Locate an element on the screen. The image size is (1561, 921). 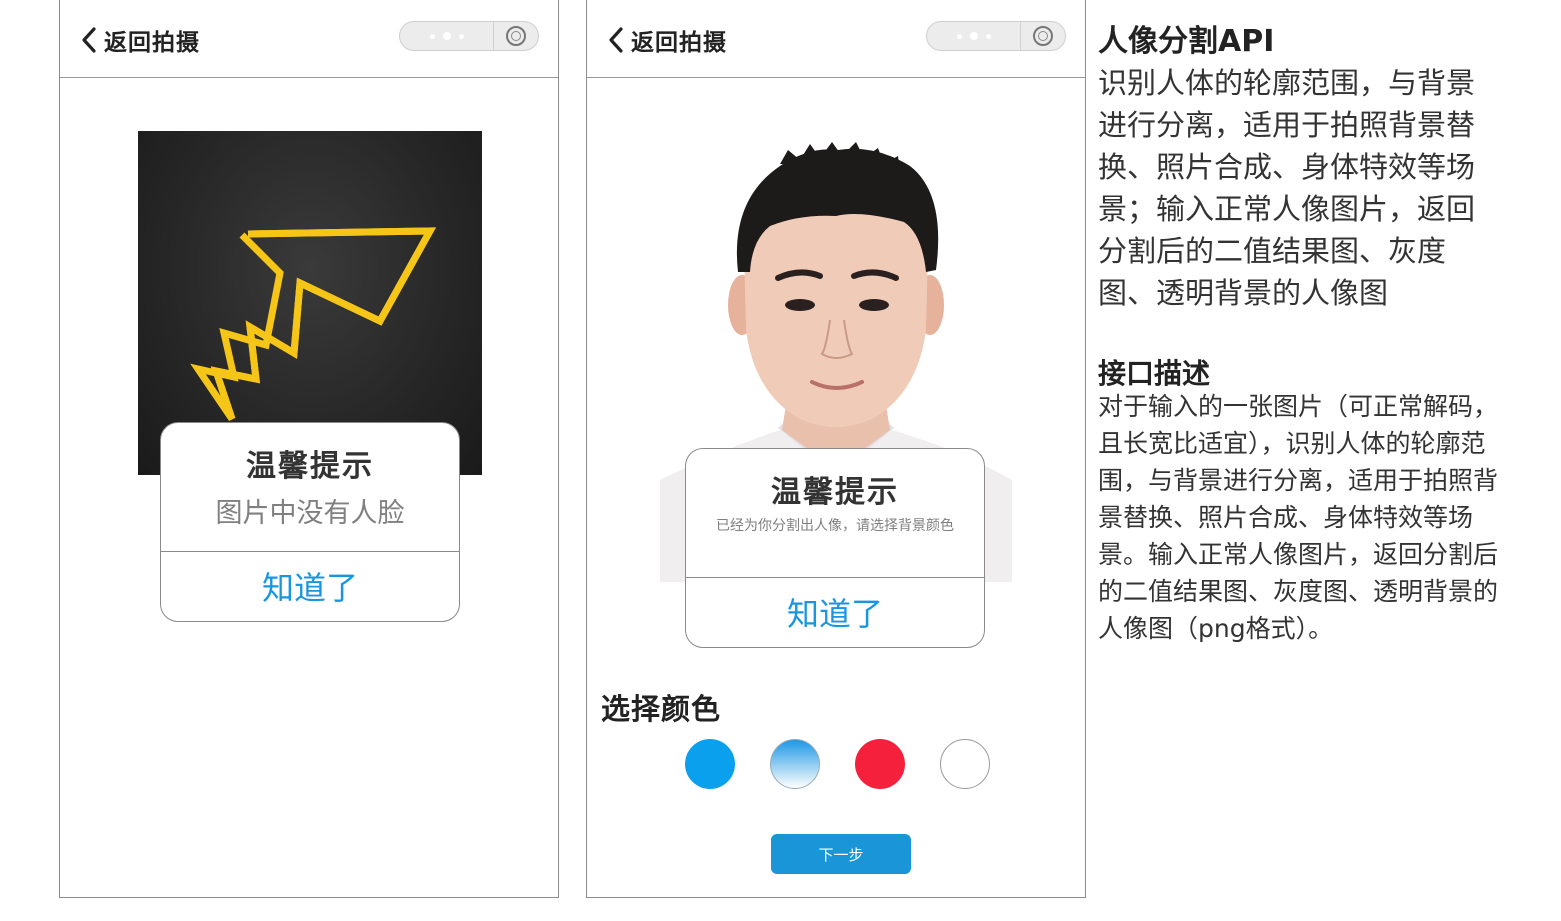
color-swatch-white is located at coordinates (965, 764).